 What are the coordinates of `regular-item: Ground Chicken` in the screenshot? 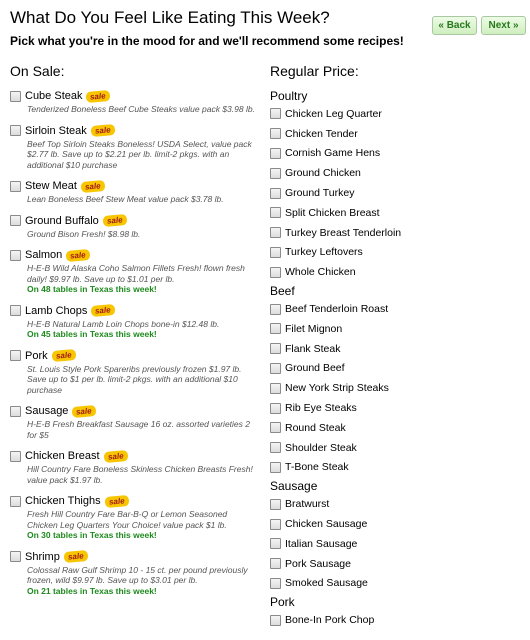 It's located at (397, 173).